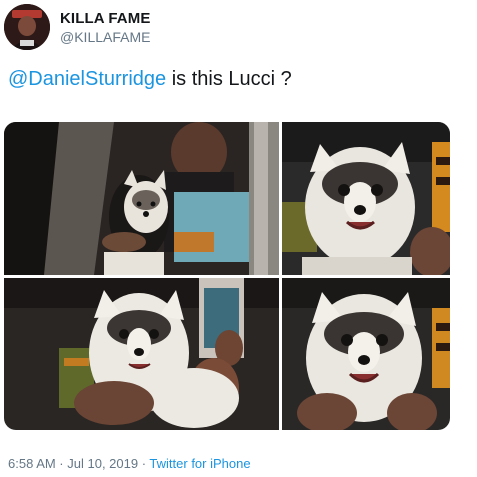  Describe the element at coordinates (105, 18) in the screenshot. I see `author-name: KILLA FAME` at that location.